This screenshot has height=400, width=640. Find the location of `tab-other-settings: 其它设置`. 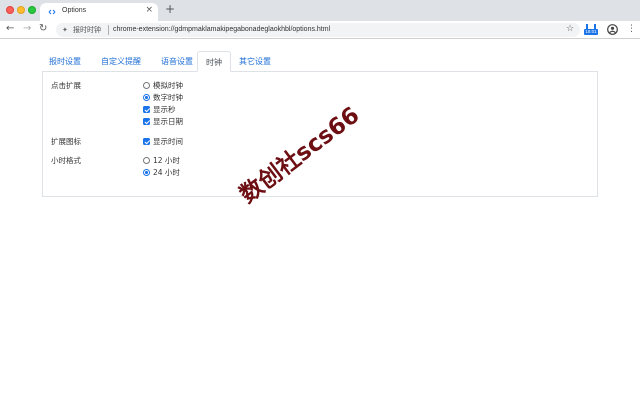

tab-other-settings: 其它设置 is located at coordinates (255, 61).